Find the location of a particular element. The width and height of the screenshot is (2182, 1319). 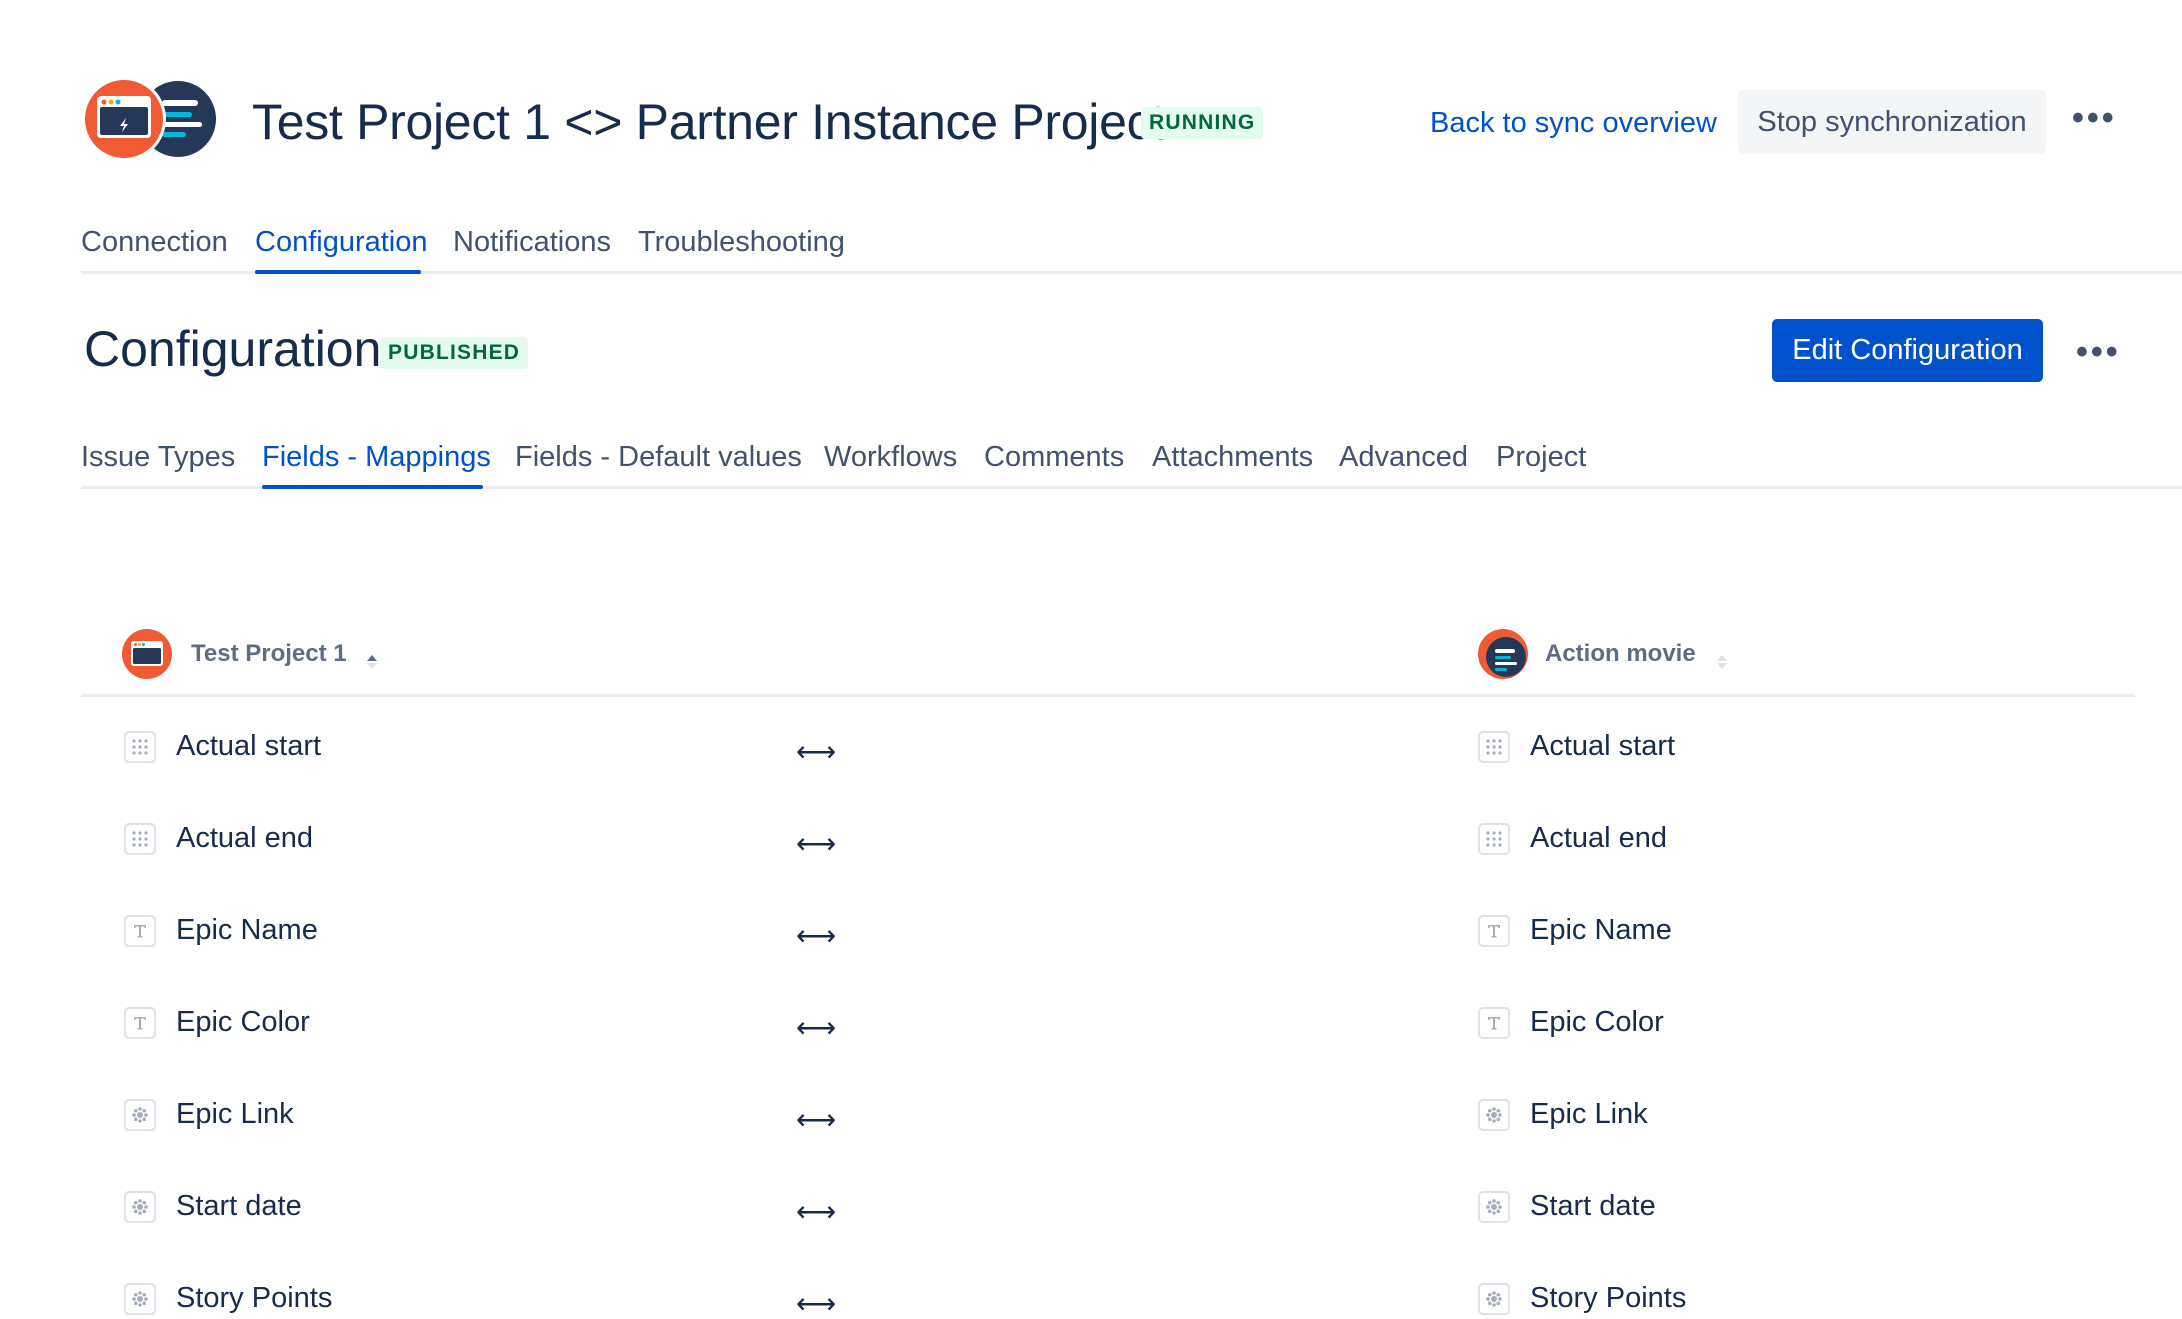

right-field-label: Epic Color is located at coordinates (1597, 1022).